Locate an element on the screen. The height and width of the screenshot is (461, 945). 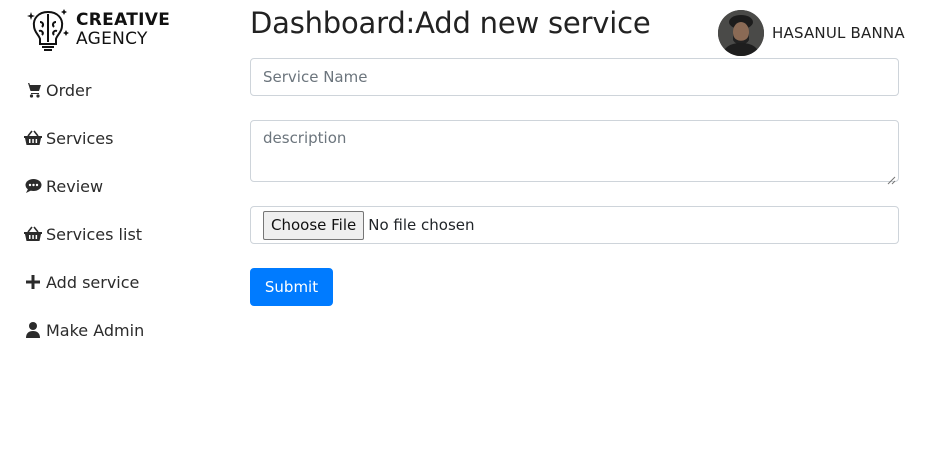
sidebar-item-review: Review is located at coordinates (84, 186).